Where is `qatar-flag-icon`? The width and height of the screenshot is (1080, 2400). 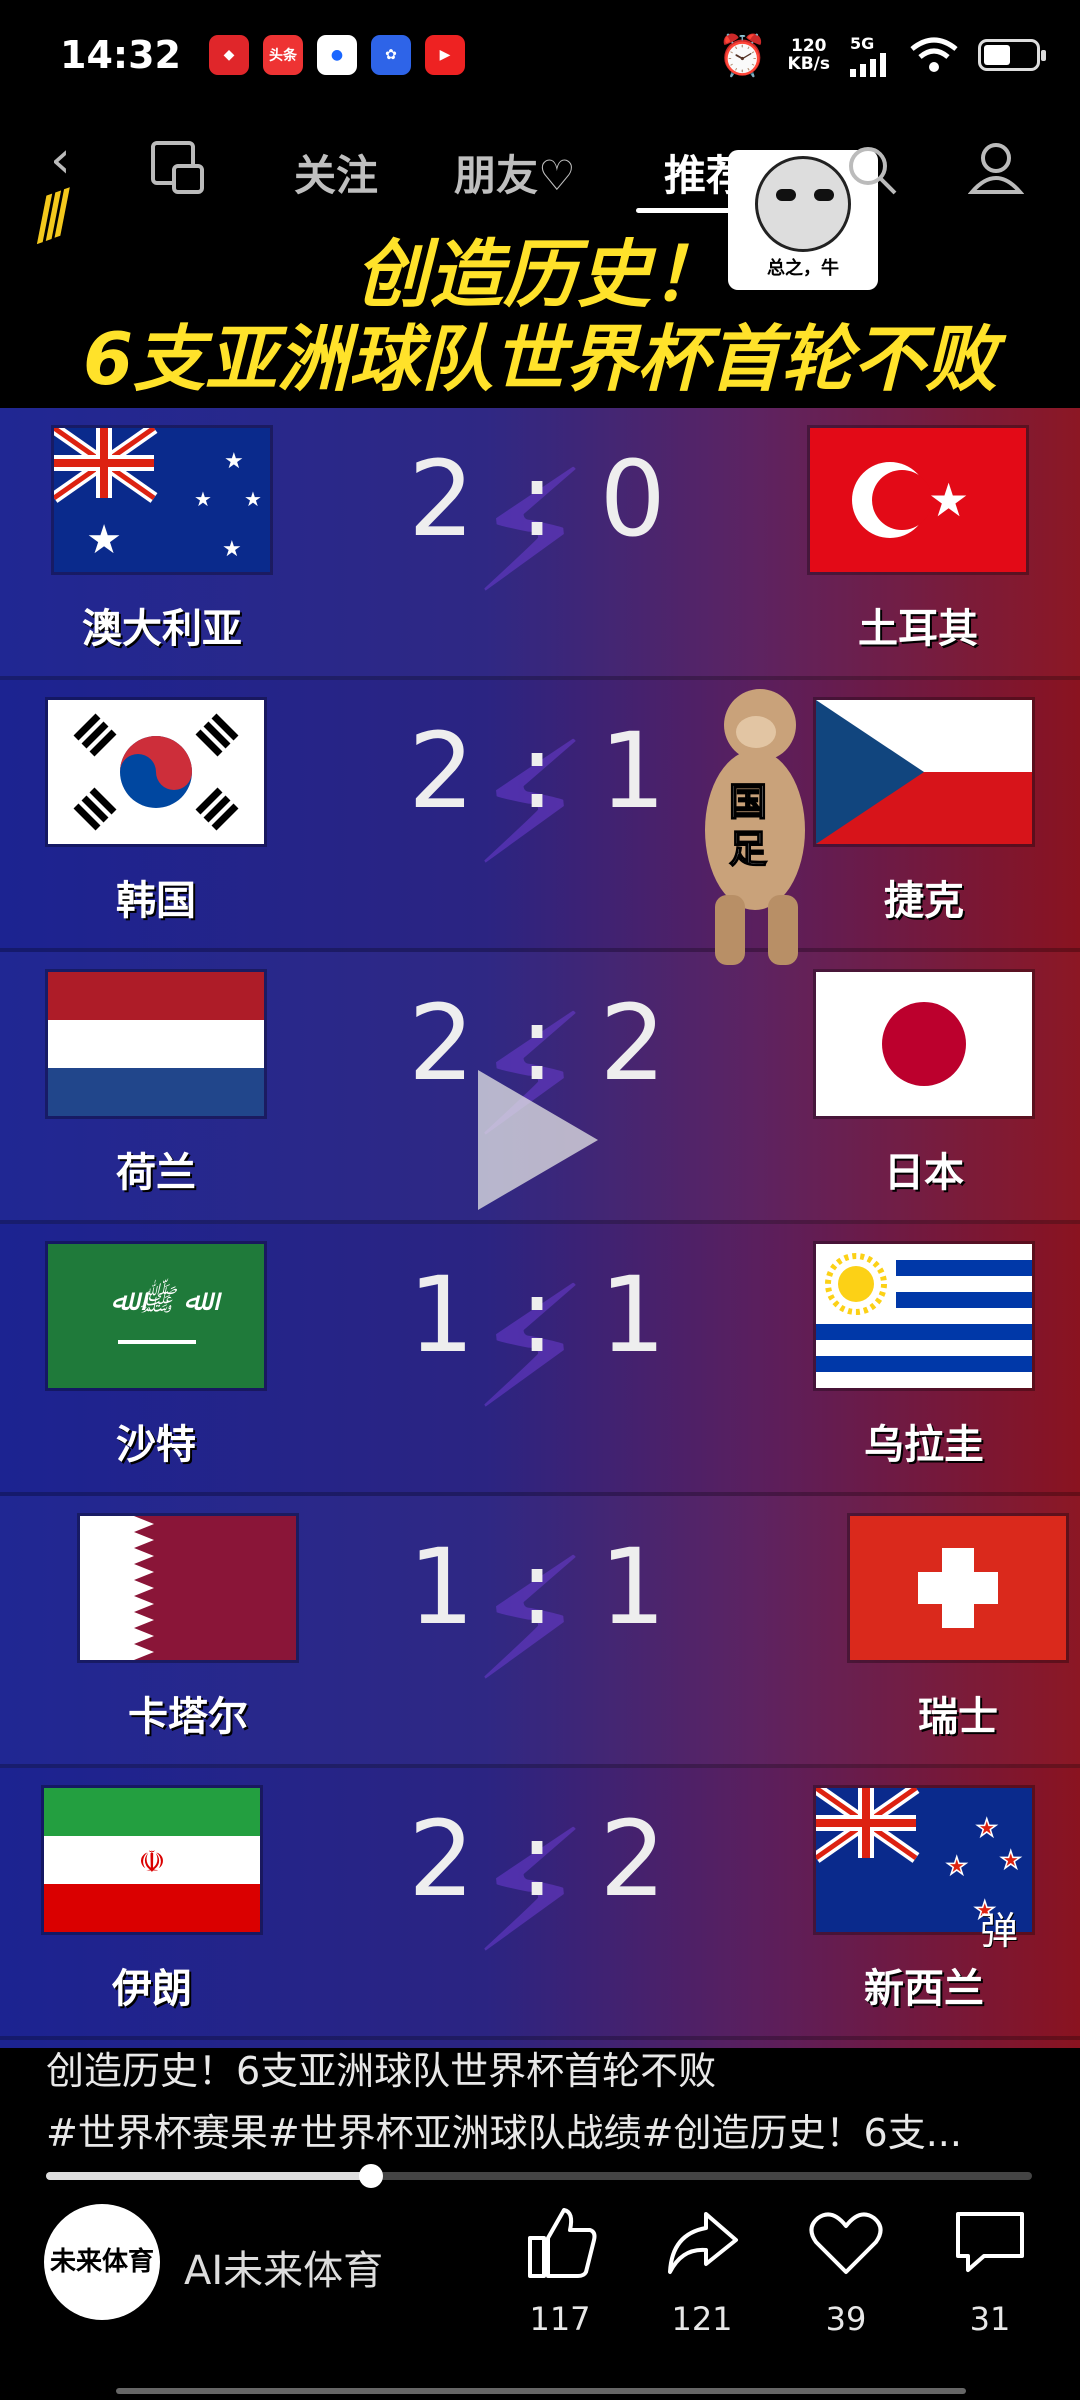
qatar-flag-icon is located at coordinates (188, 1588).